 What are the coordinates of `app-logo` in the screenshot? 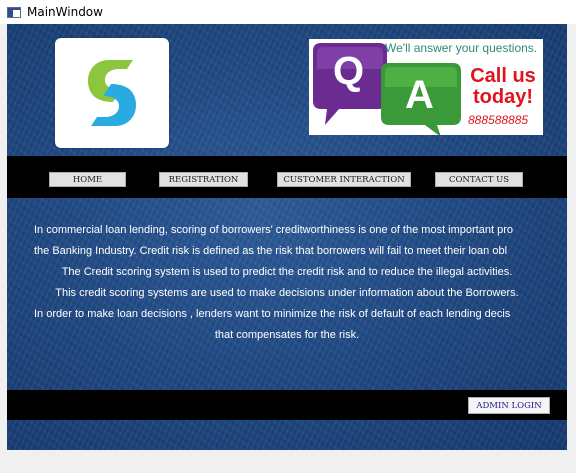 It's located at (112, 93).